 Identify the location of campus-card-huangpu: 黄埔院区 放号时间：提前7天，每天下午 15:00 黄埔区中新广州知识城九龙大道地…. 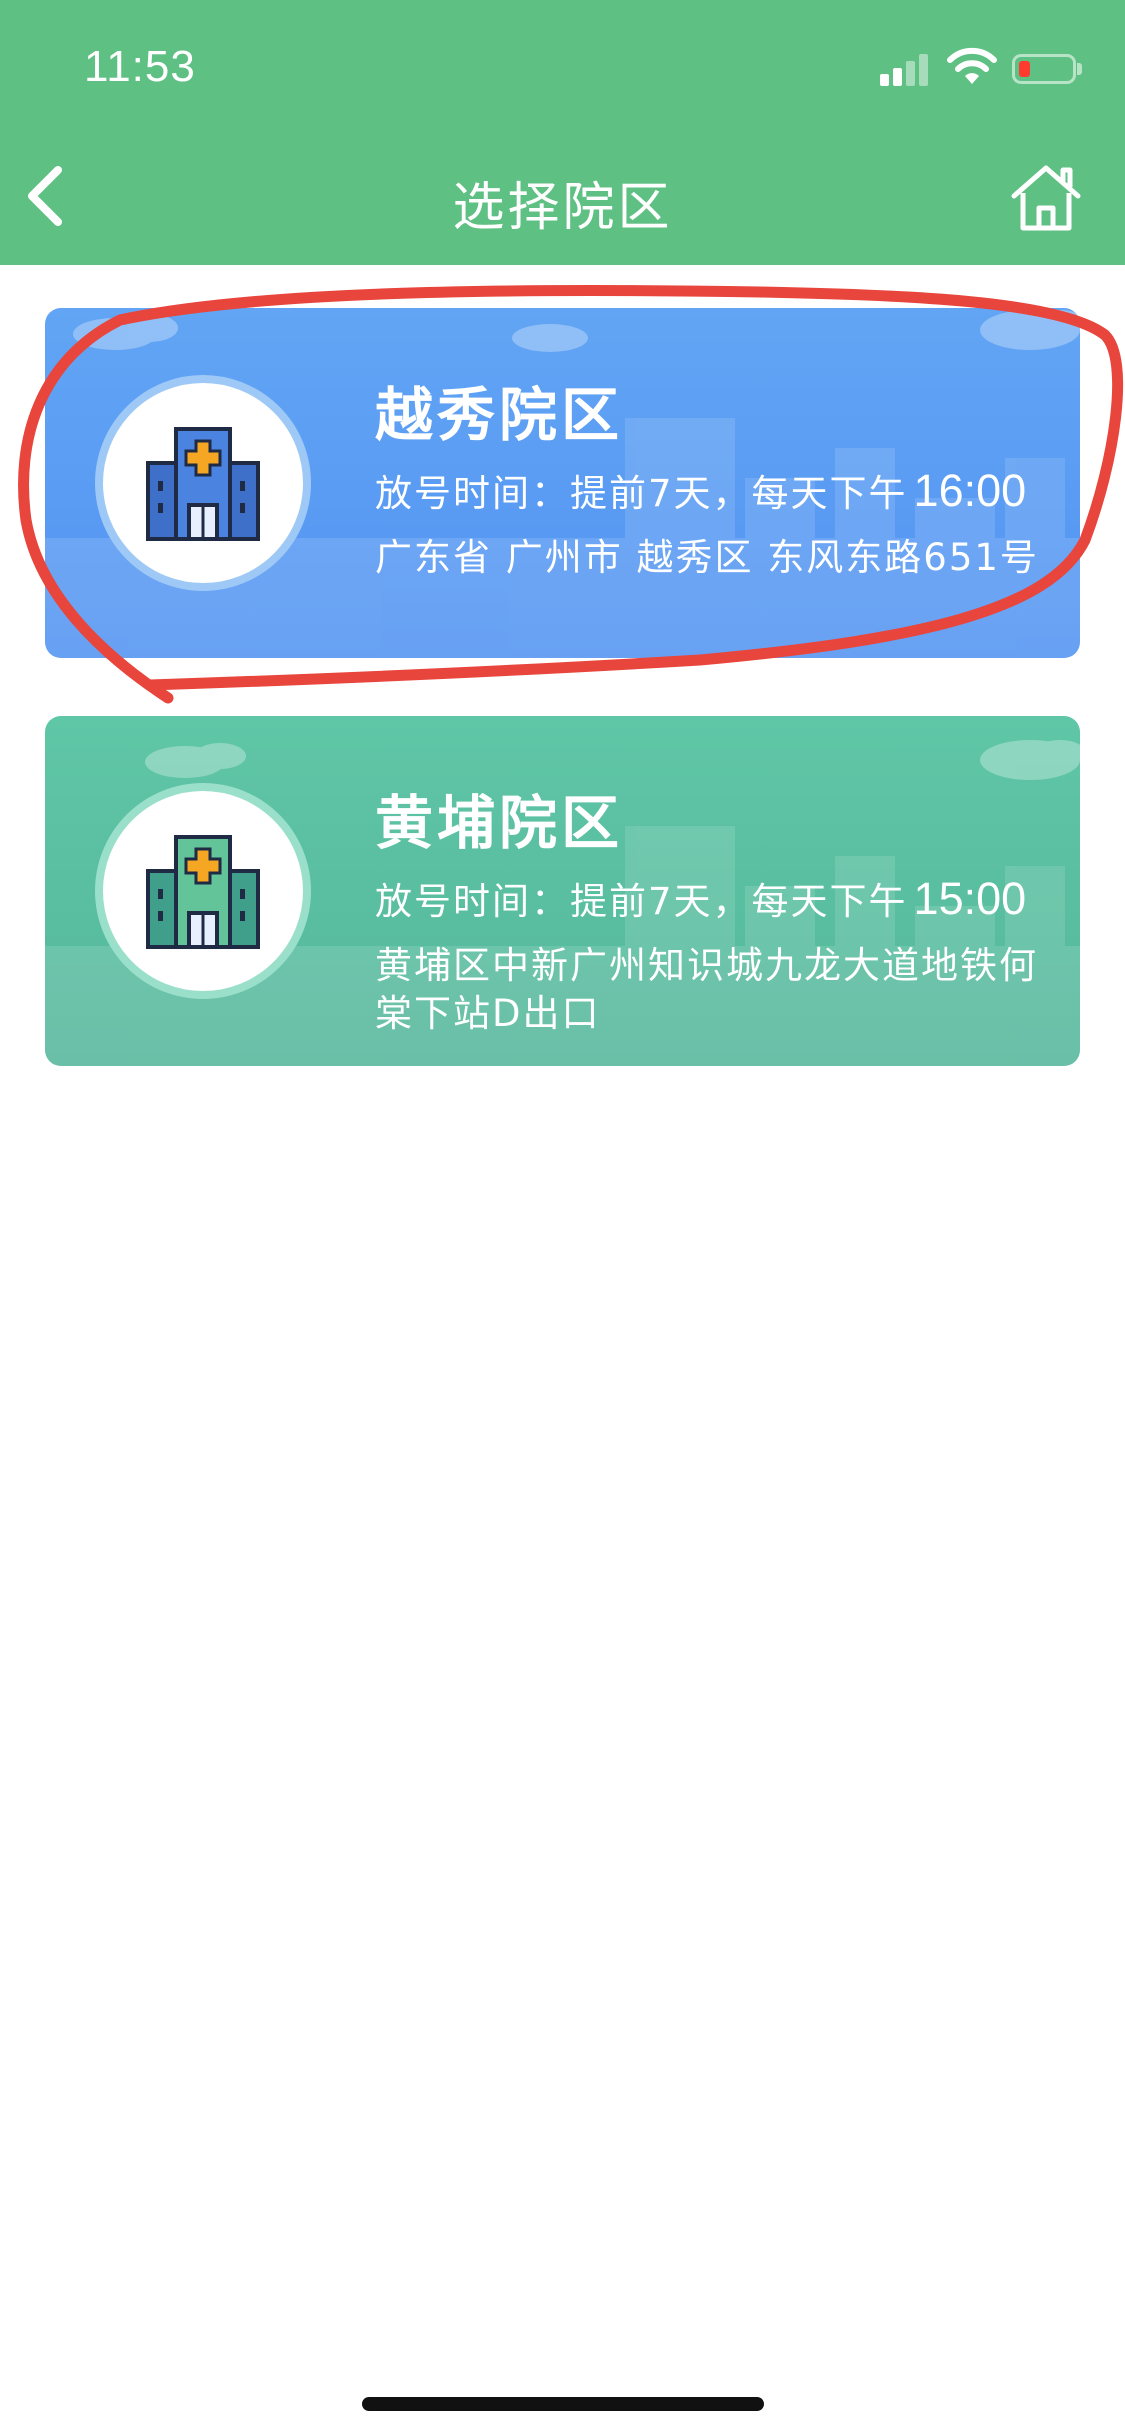
(562, 891).